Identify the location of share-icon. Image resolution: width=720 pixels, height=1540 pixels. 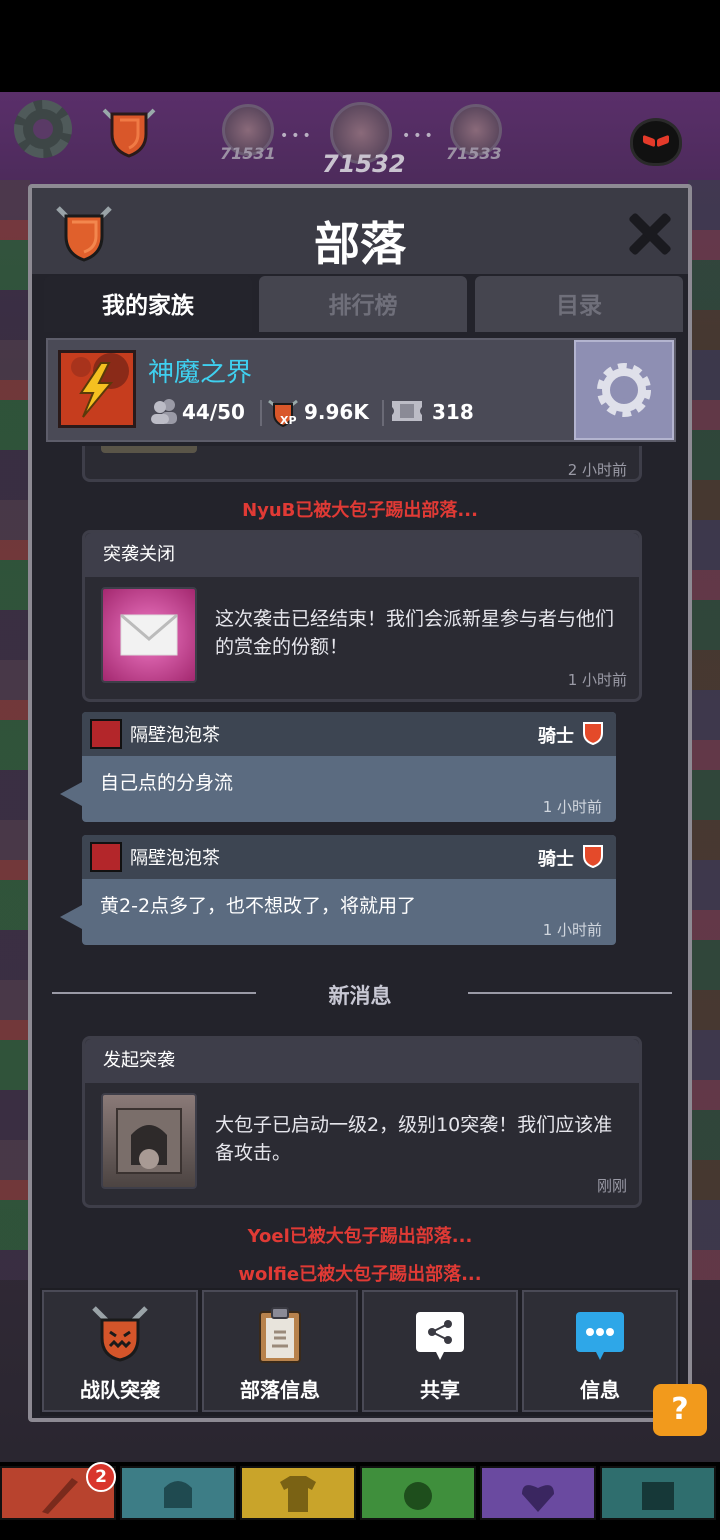
(440, 1336).